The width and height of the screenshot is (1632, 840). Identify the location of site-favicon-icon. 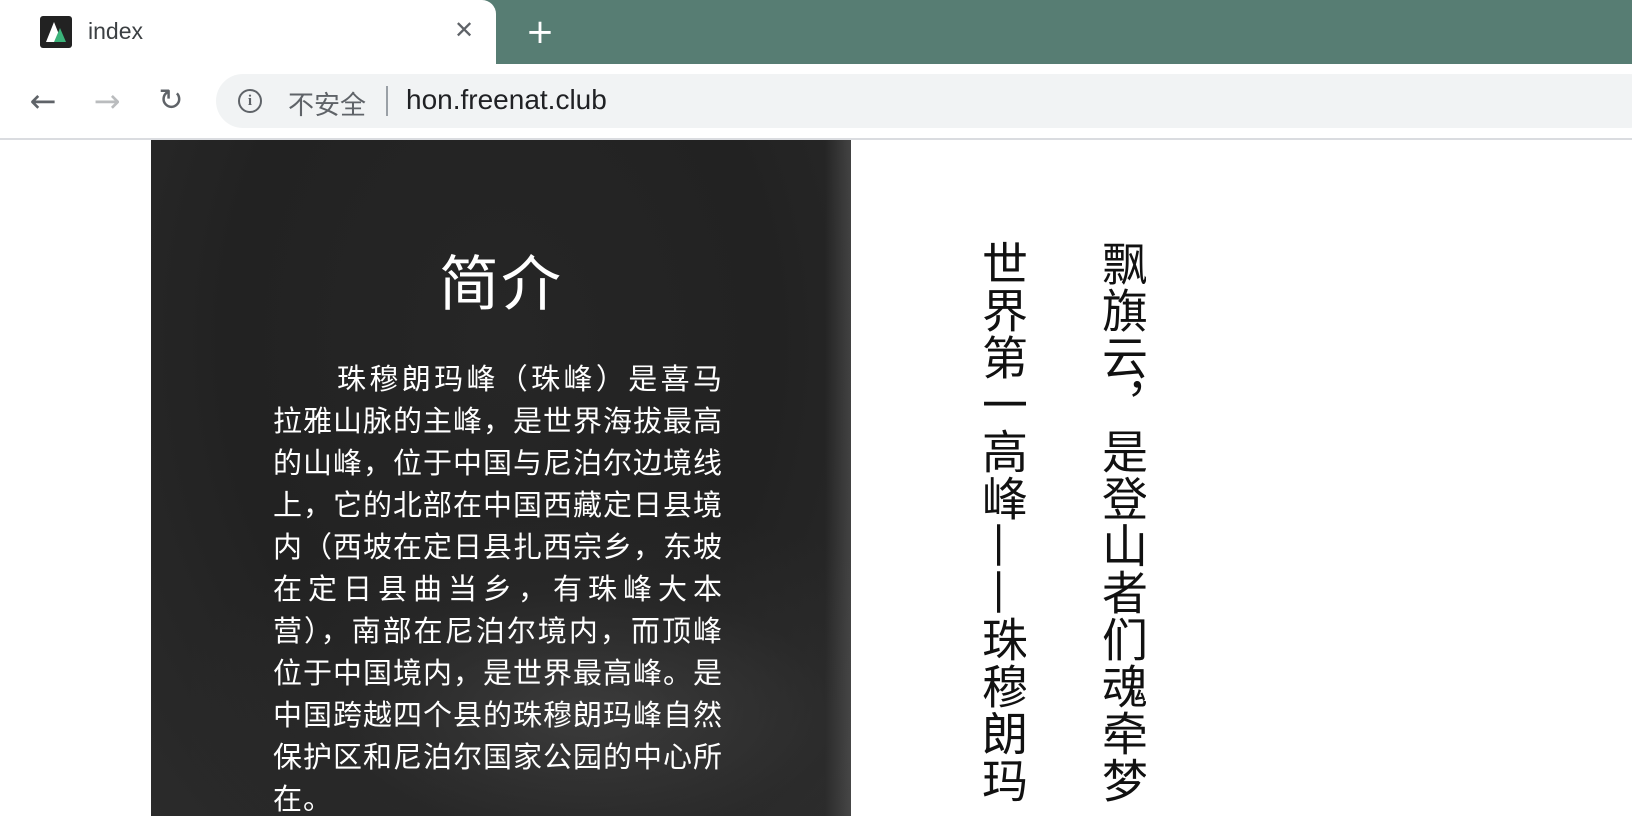
(56, 32).